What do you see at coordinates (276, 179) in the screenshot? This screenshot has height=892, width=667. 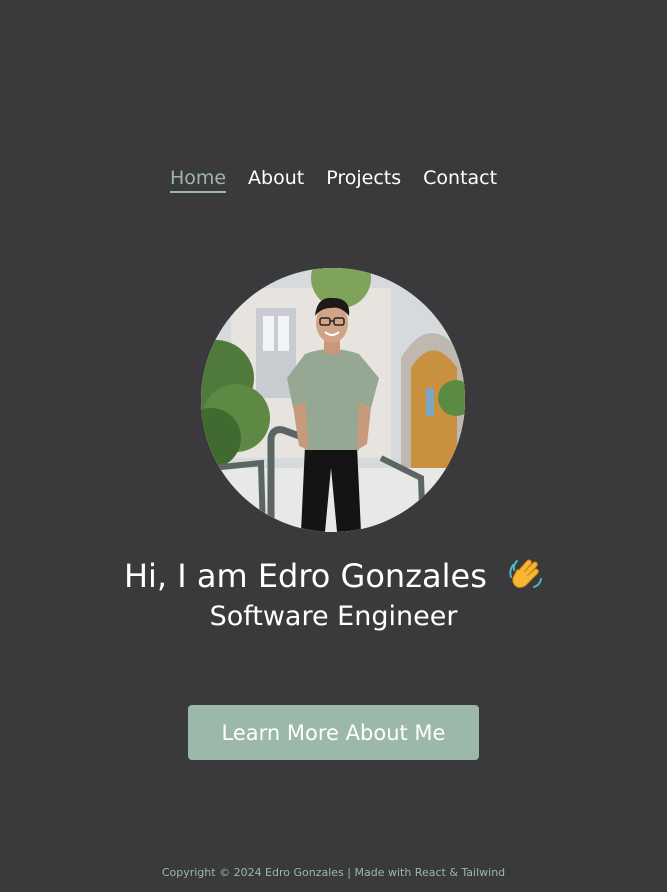 I see `nav-link-about: About` at bounding box center [276, 179].